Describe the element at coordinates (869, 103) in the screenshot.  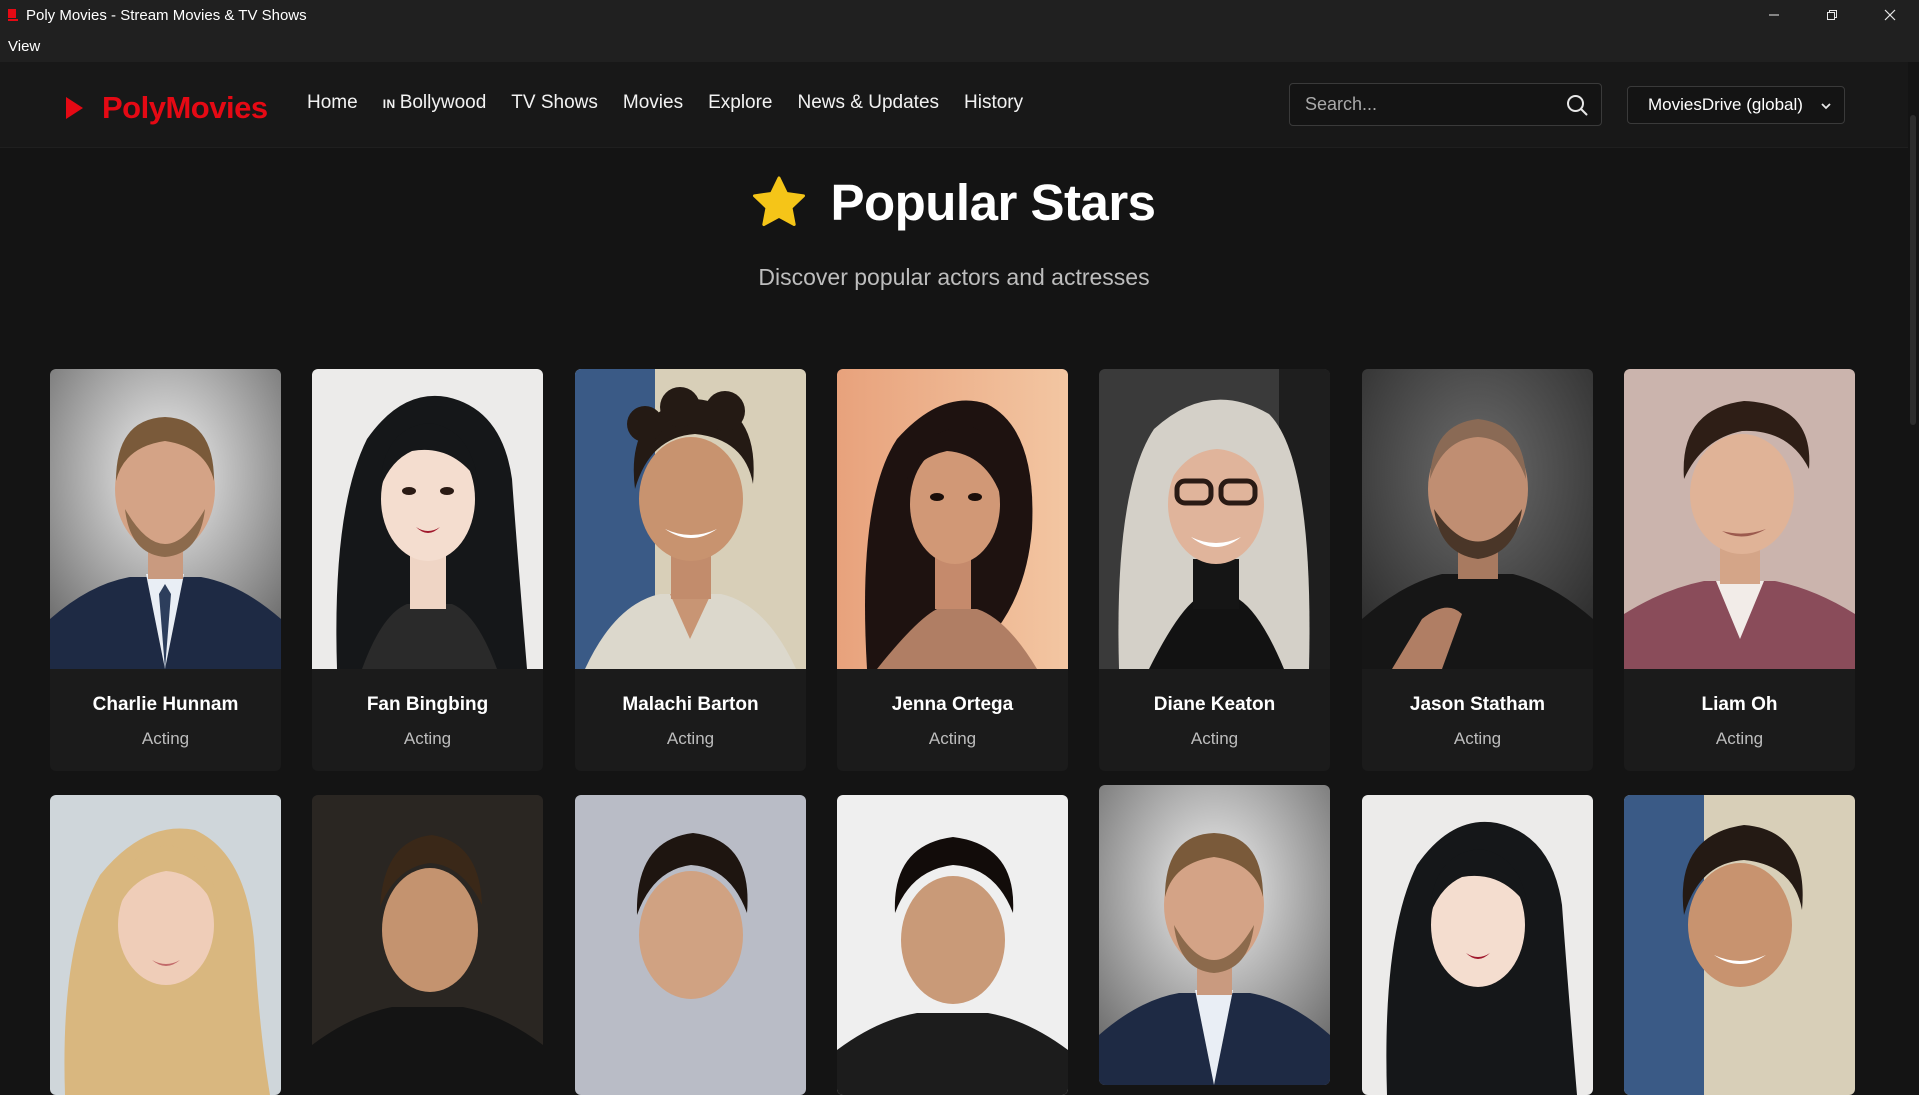
I see `nav-news-updates: News & Updates` at that location.